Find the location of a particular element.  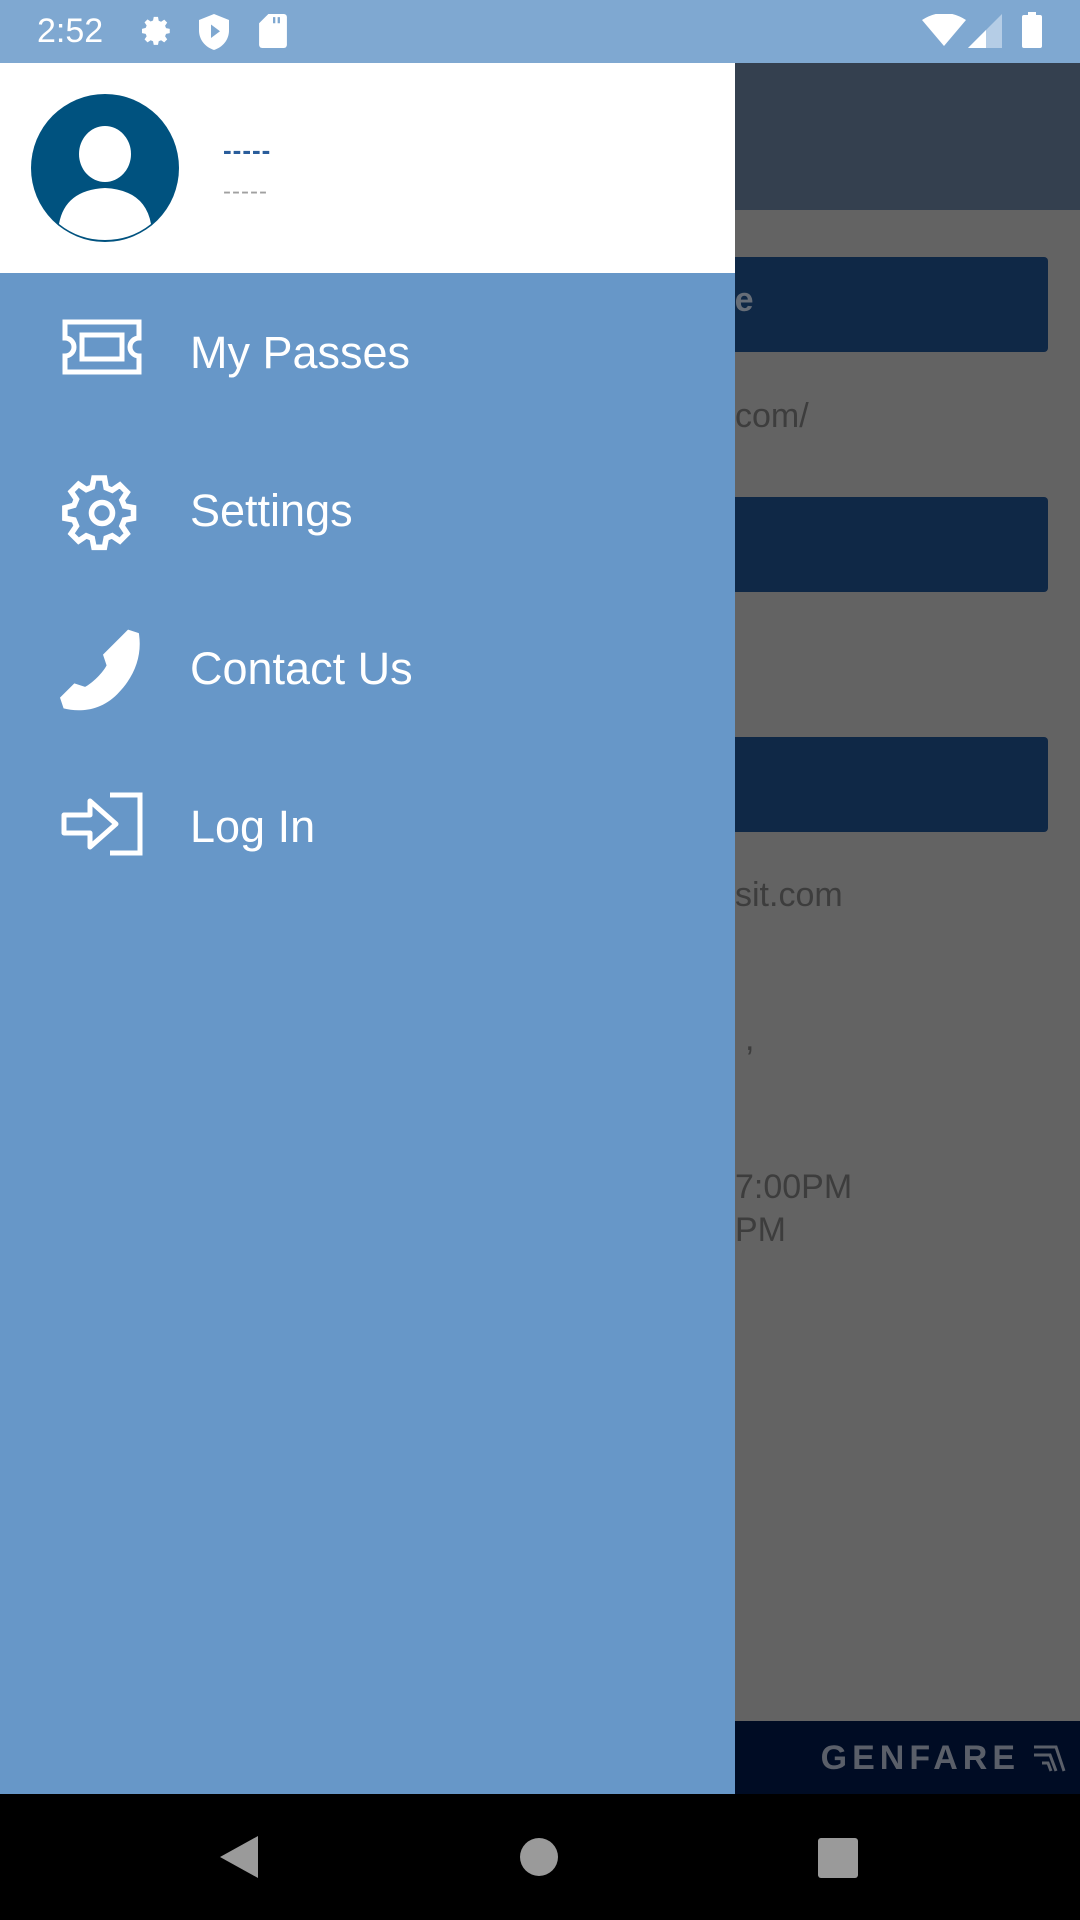

status-time: 2:52 is located at coordinates (70, 31).